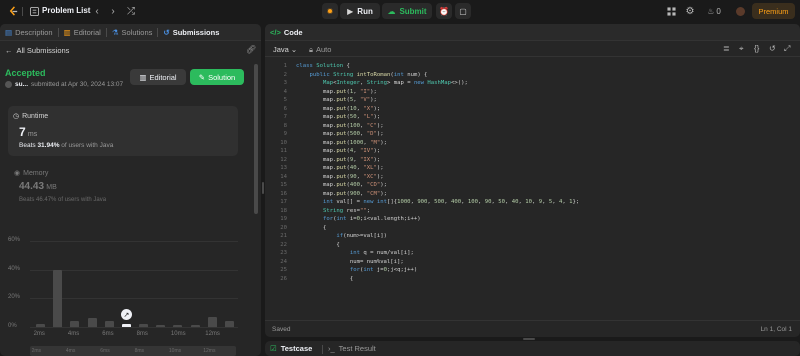  Describe the element at coordinates (383, 270) in the screenshot. I see `code-text: for(int j=0;j<q;j++)` at that location.